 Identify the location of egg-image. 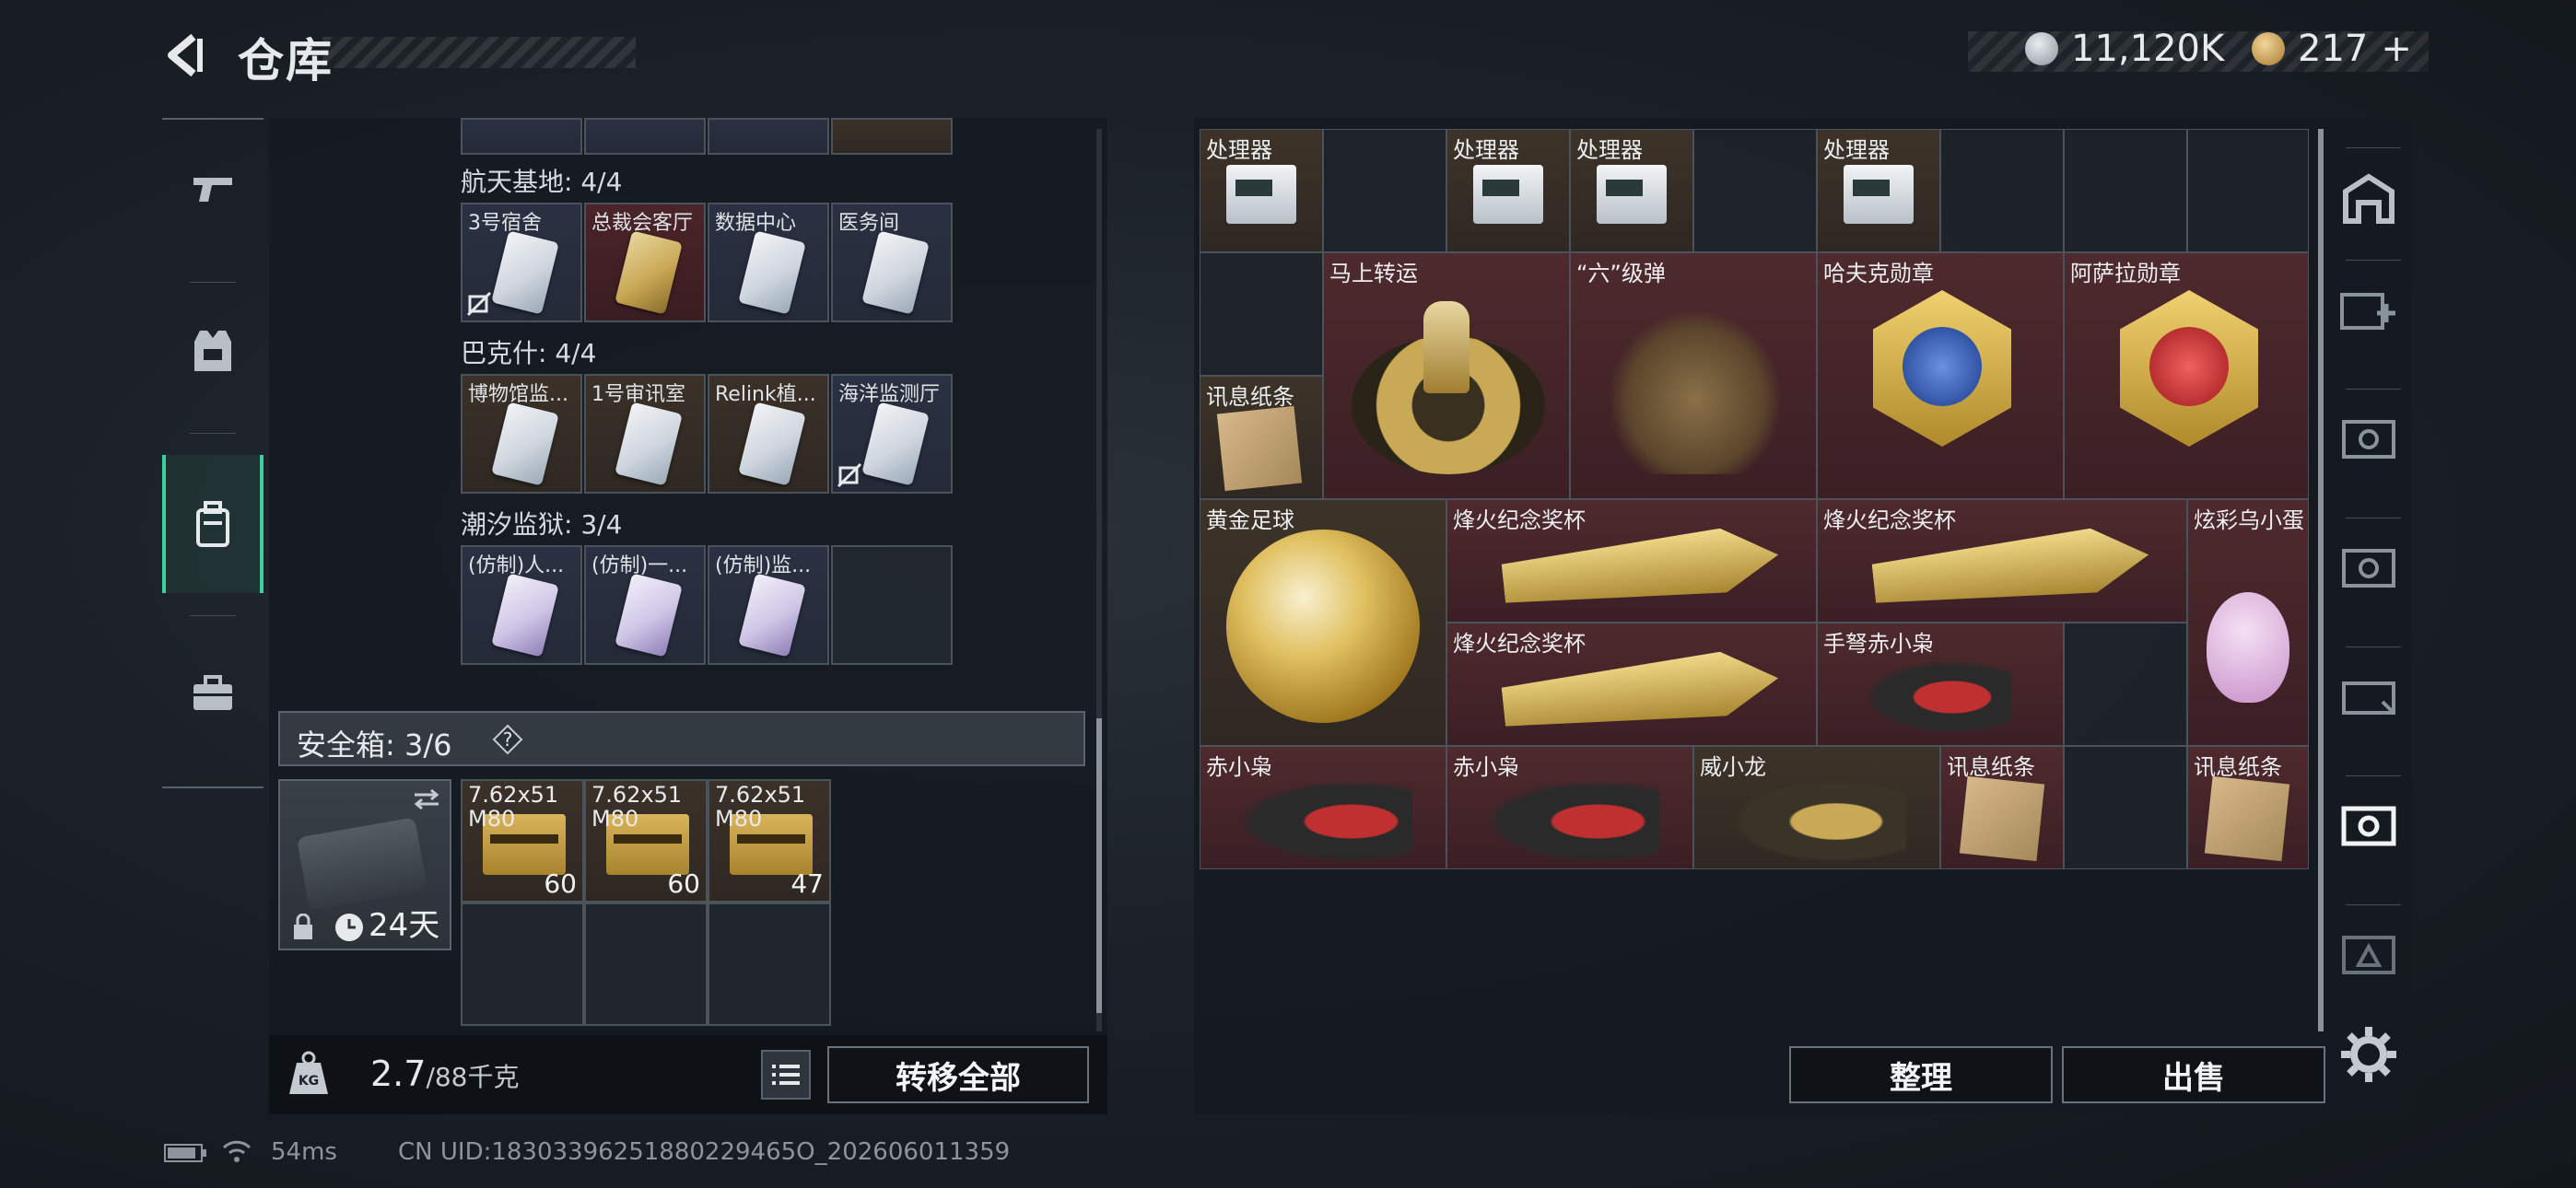
(2248, 647).